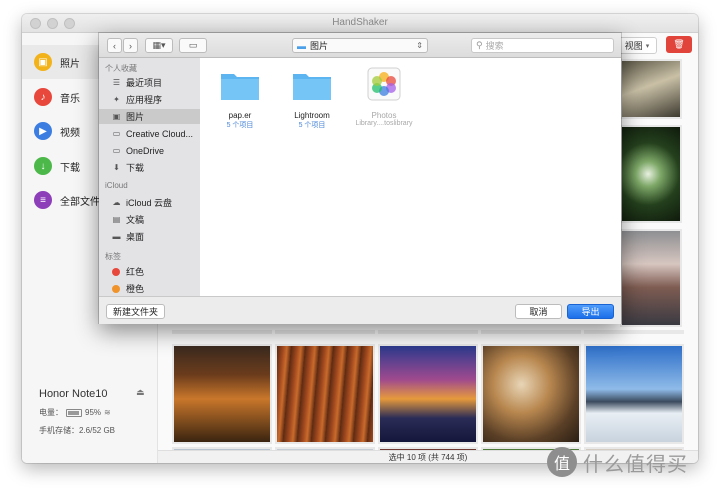  I want to click on sidebar-item-label: OneDrive, so click(145, 150).